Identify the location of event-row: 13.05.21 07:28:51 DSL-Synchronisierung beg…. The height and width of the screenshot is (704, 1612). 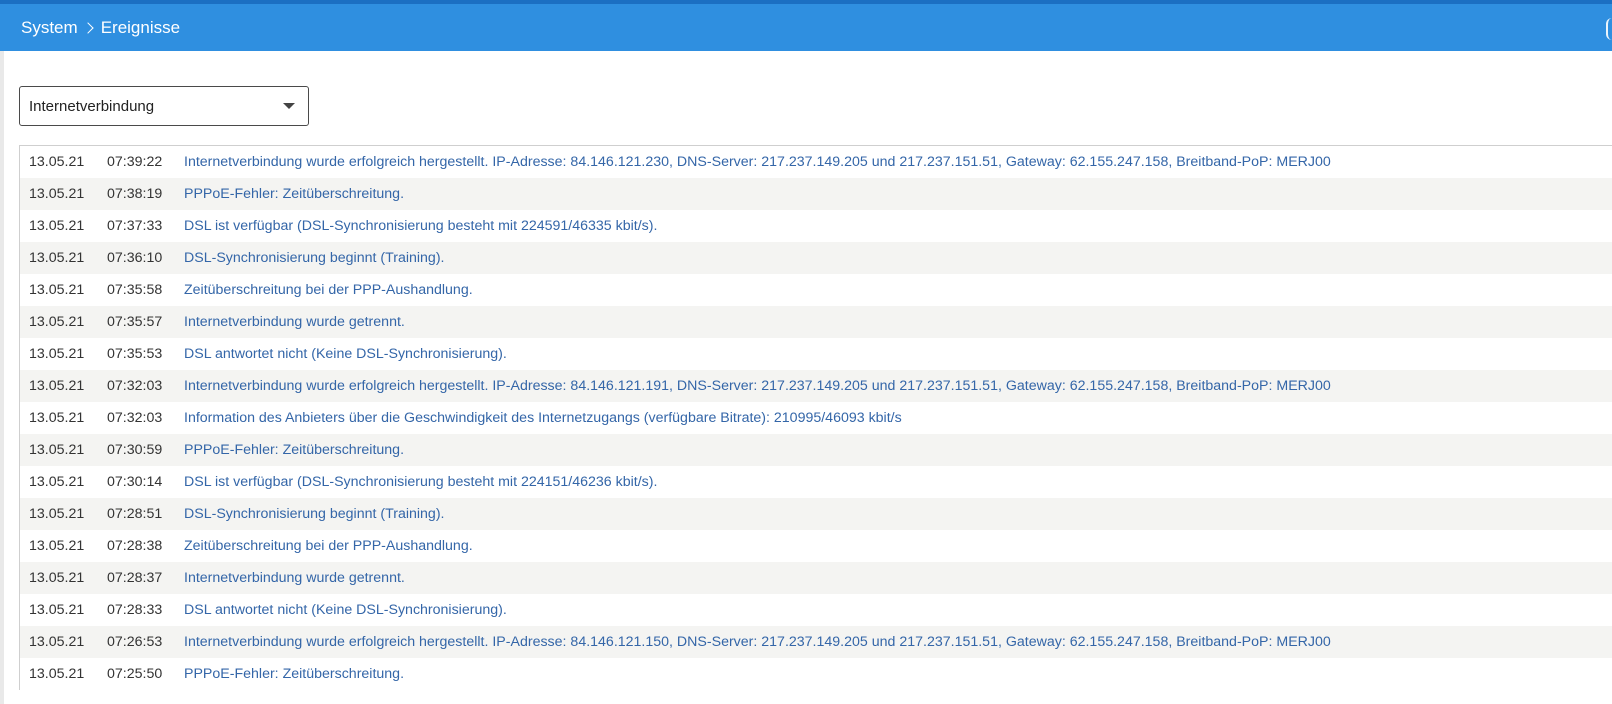
(816, 514).